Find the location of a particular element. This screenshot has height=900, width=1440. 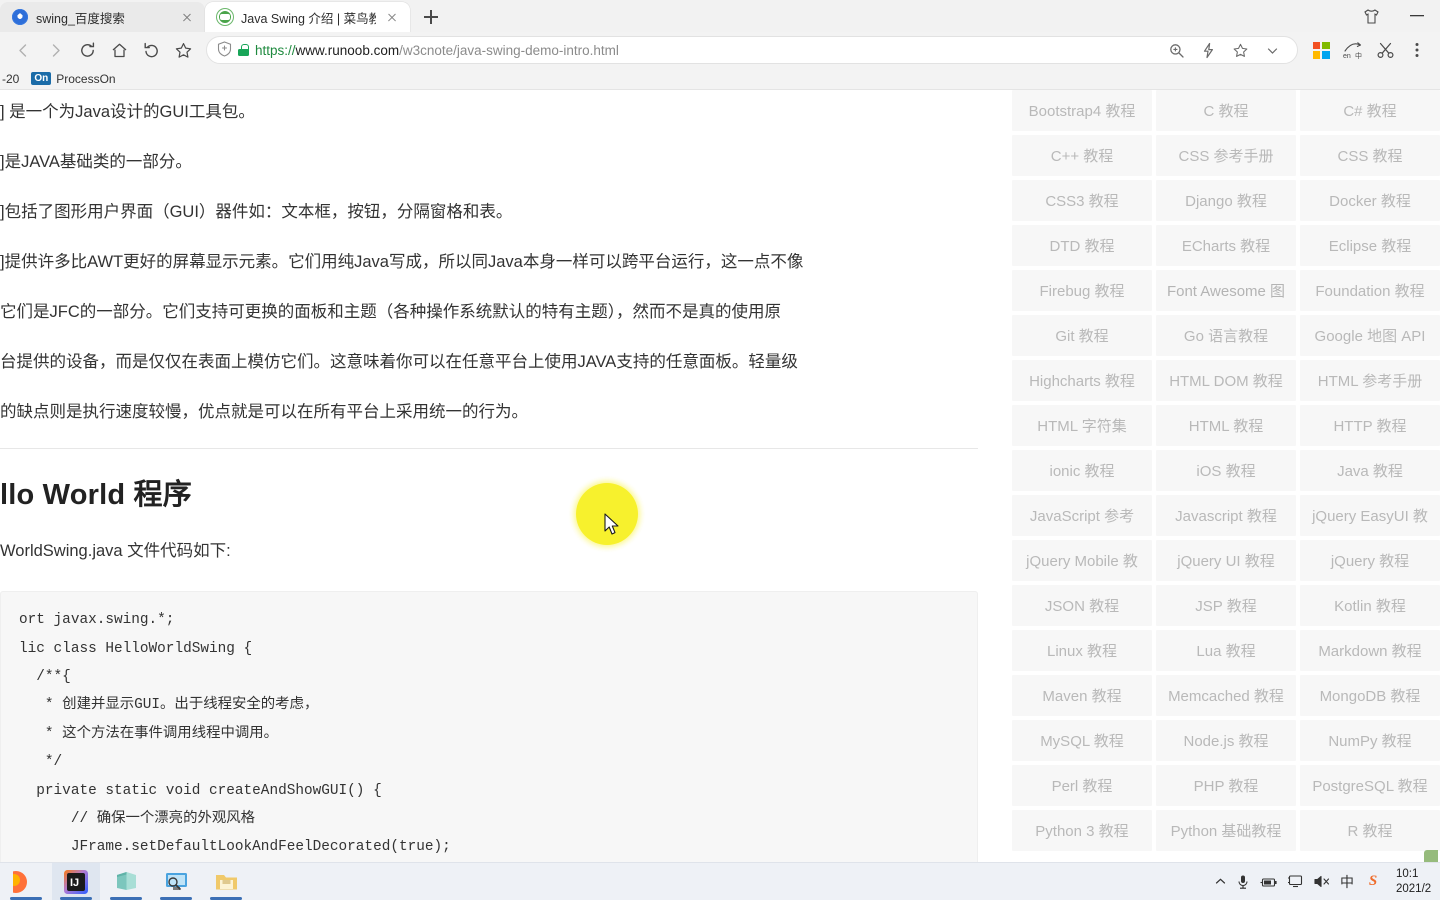

back-arrow-icon is located at coordinates (23, 50).